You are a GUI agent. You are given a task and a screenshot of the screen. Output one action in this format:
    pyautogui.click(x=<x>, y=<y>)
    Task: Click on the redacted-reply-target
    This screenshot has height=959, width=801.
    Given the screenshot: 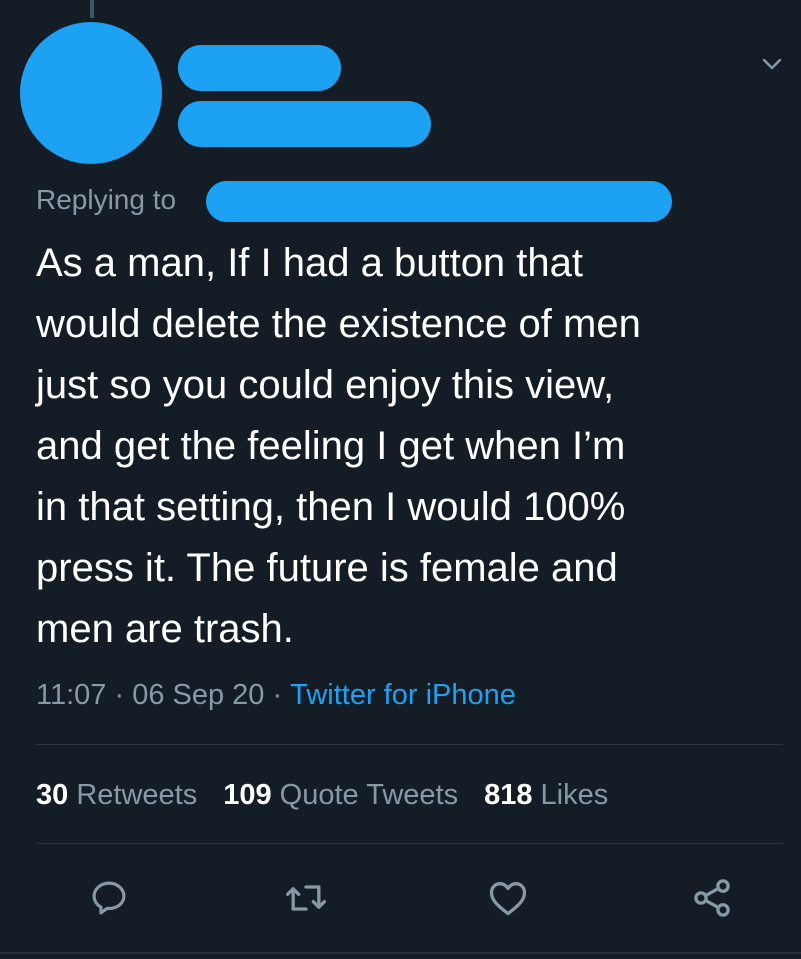 What is the action you would take?
    pyautogui.click(x=439, y=201)
    